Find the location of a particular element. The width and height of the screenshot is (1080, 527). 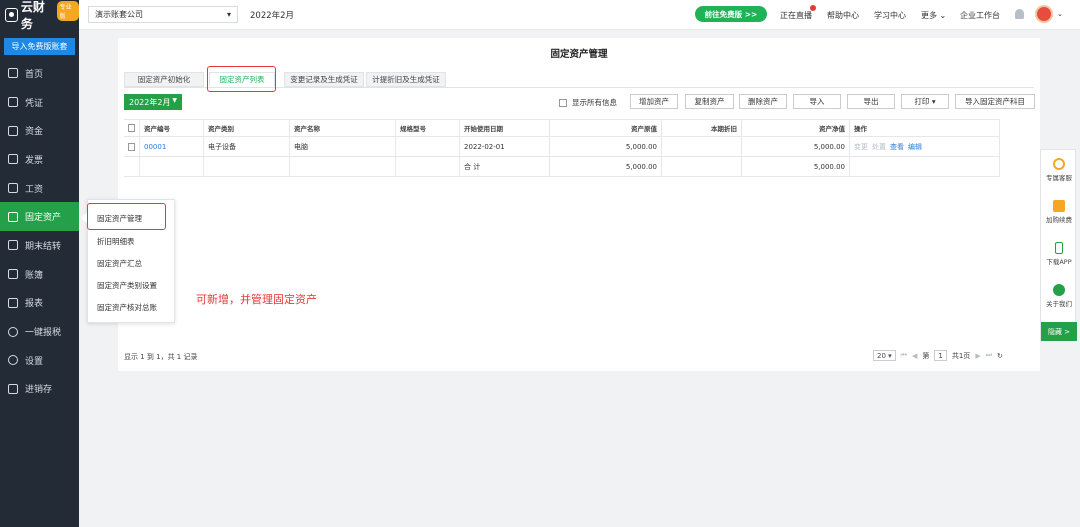

float-service-panel: 专属客服 加购续费 下载APP 关于我们 隐藏 > is located at coordinates (1058, 245).